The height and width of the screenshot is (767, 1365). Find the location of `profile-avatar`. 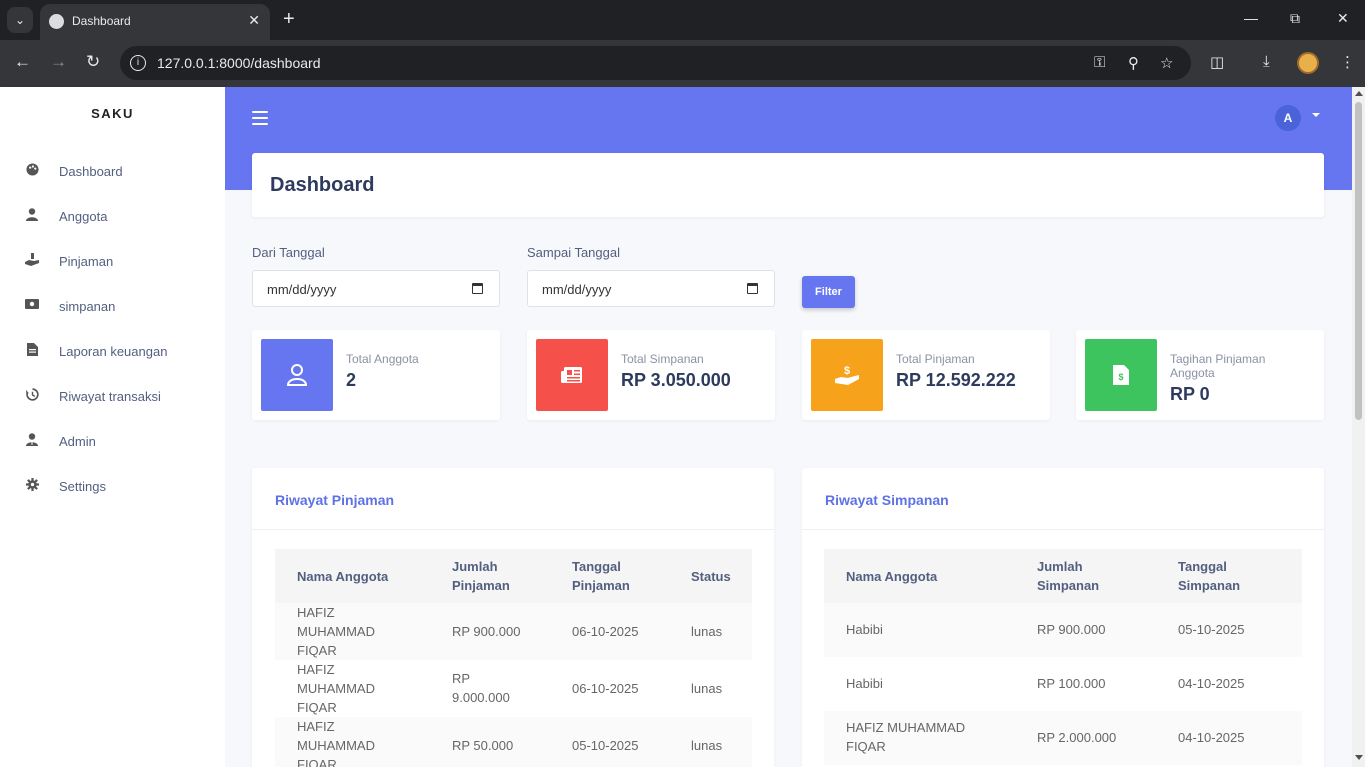

profile-avatar is located at coordinates (1308, 63).